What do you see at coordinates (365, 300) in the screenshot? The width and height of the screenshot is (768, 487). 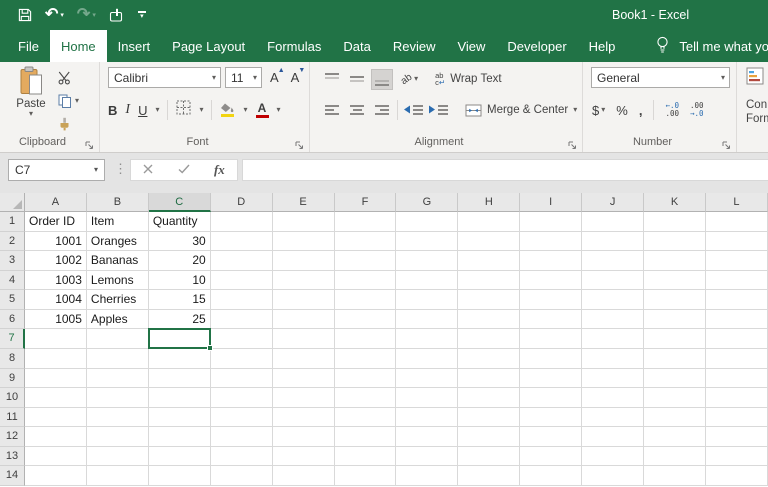 I see `cell-F5` at bounding box center [365, 300].